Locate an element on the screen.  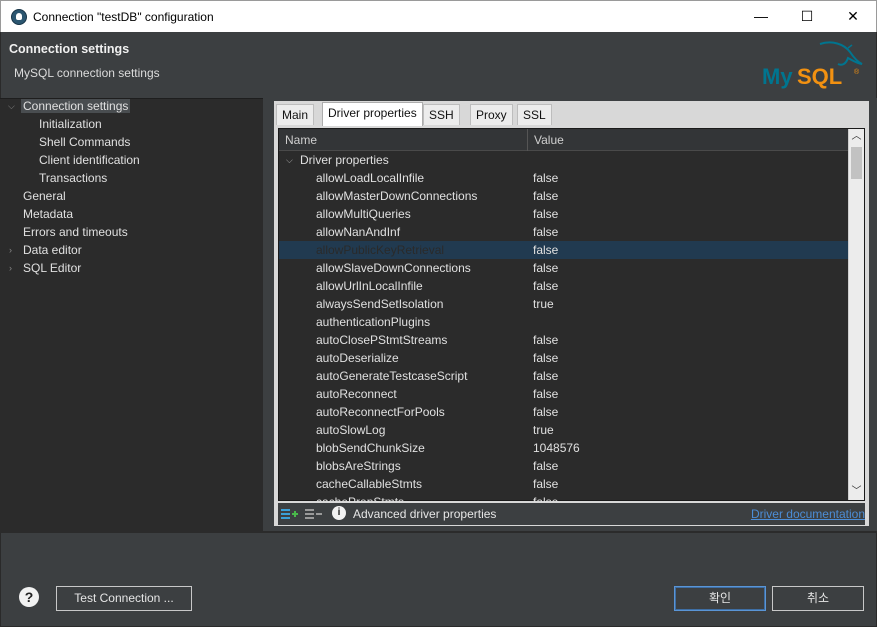
scrollbar-thumb is located at coordinates (856, 163).